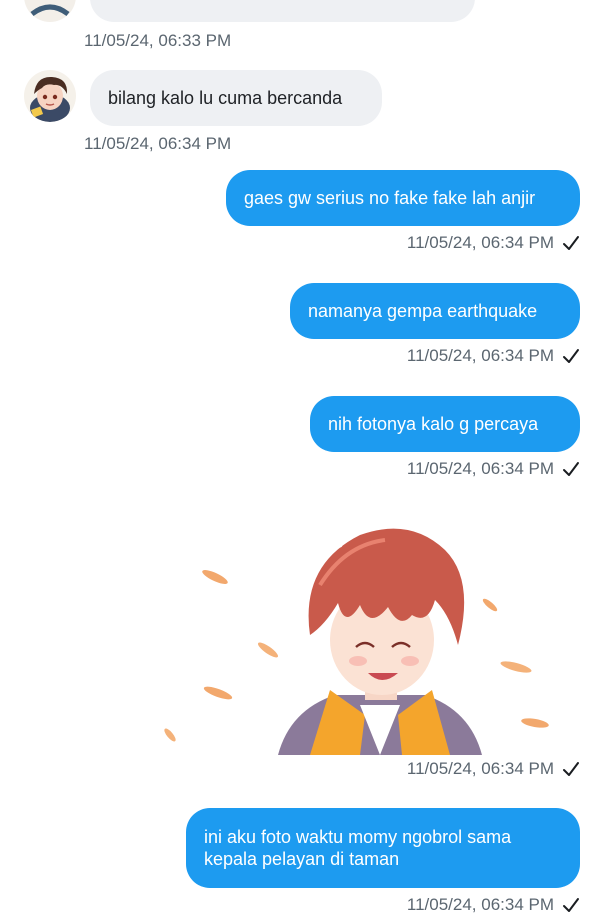 This screenshot has height=923, width=600. I want to click on message-text: nih fotonya kalo g percaya, so click(433, 424).